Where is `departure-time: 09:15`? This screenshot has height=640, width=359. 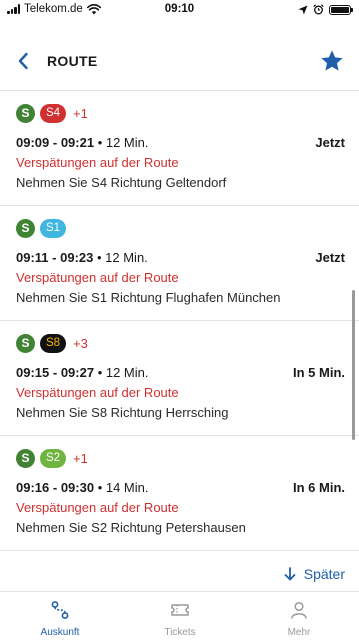
departure-time: 09:15 is located at coordinates (33, 372).